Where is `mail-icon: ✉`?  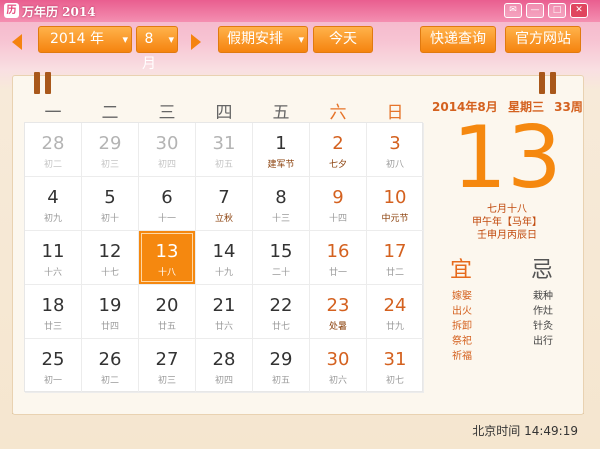
mail-icon: ✉ is located at coordinates (513, 10).